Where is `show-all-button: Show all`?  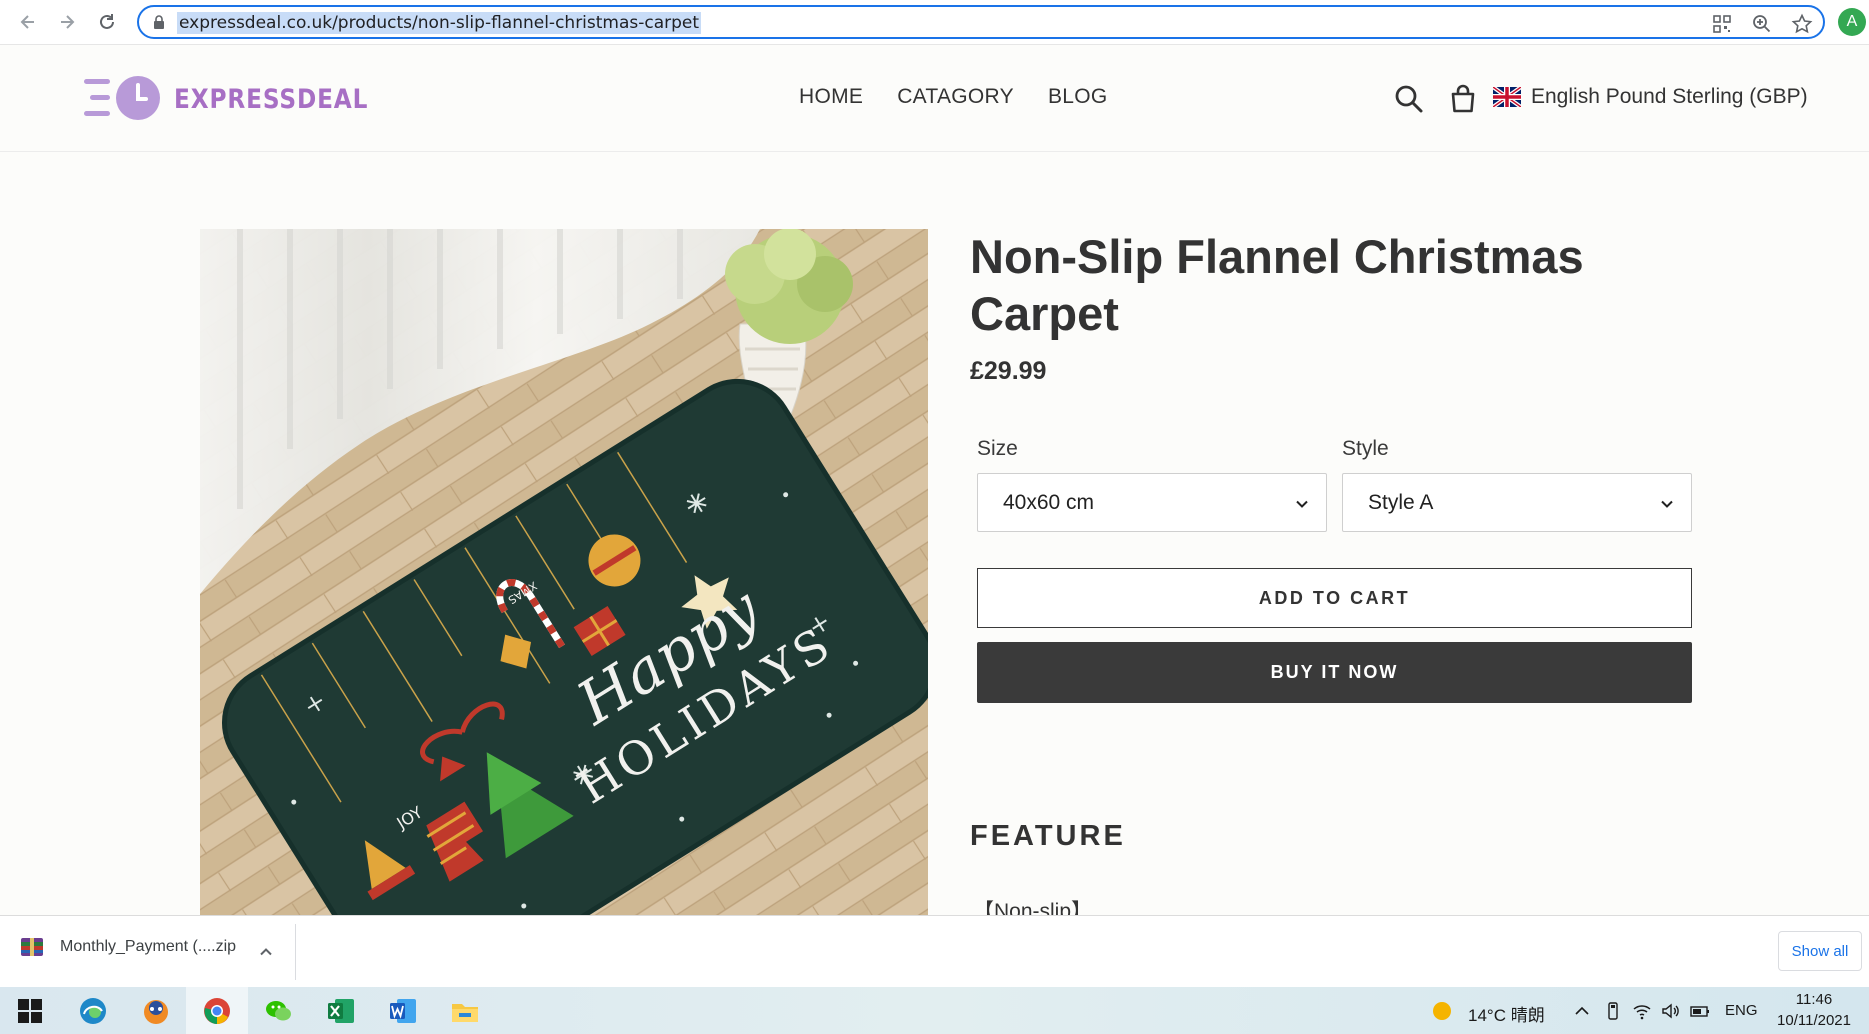 show-all-button: Show all is located at coordinates (1820, 951).